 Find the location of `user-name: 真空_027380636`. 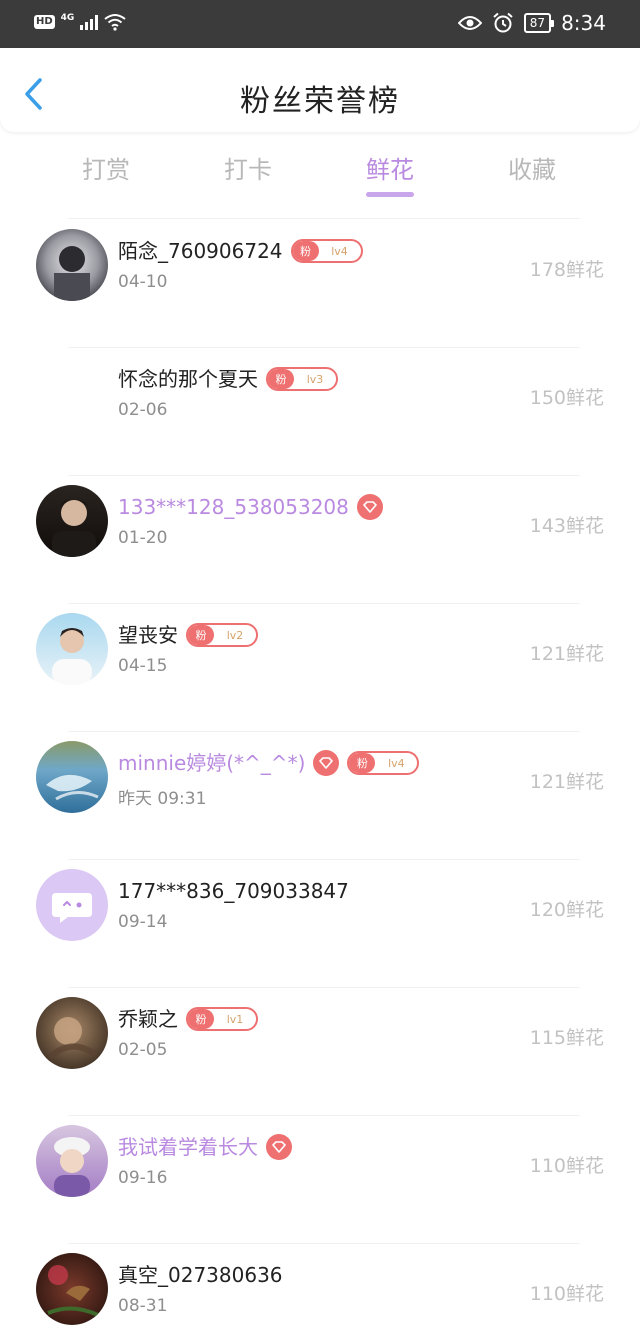

user-name: 真空_027380636 is located at coordinates (200, 1275).